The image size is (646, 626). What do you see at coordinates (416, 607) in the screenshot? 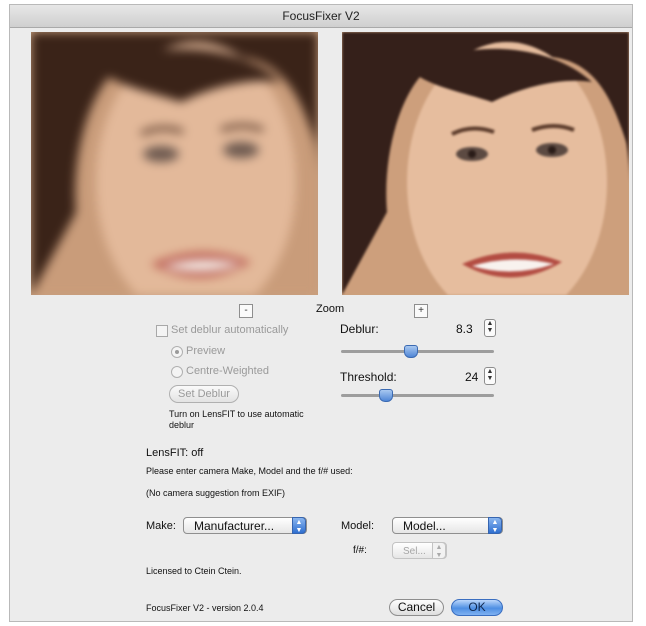
I see `cancel-button: Cancel` at bounding box center [416, 607].